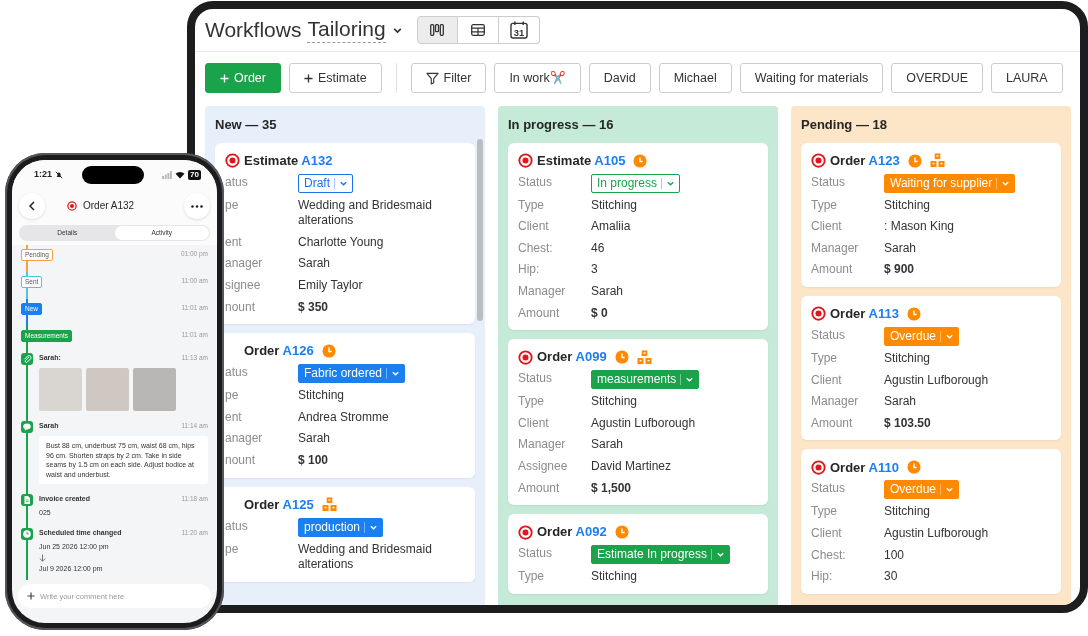  What do you see at coordinates (645, 380) in the screenshot?
I see `status-dropdown: measurements` at bounding box center [645, 380].